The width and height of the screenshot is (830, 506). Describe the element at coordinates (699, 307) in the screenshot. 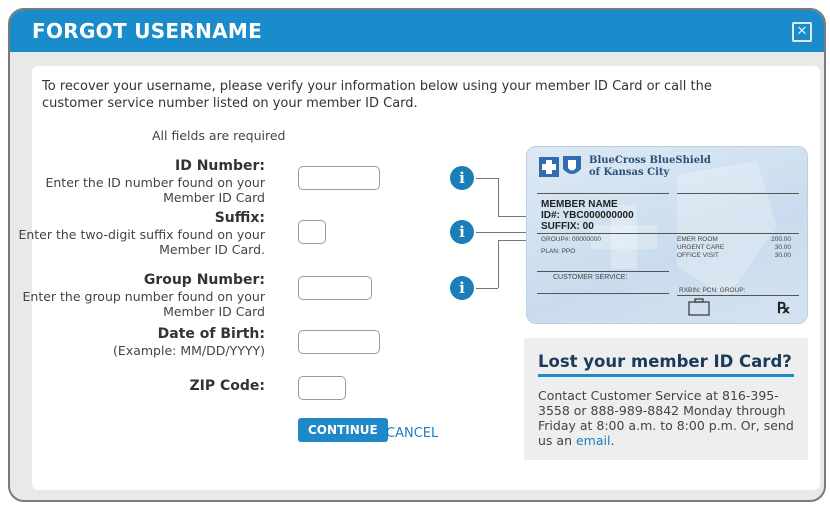

I see `briefcase-icon` at that location.